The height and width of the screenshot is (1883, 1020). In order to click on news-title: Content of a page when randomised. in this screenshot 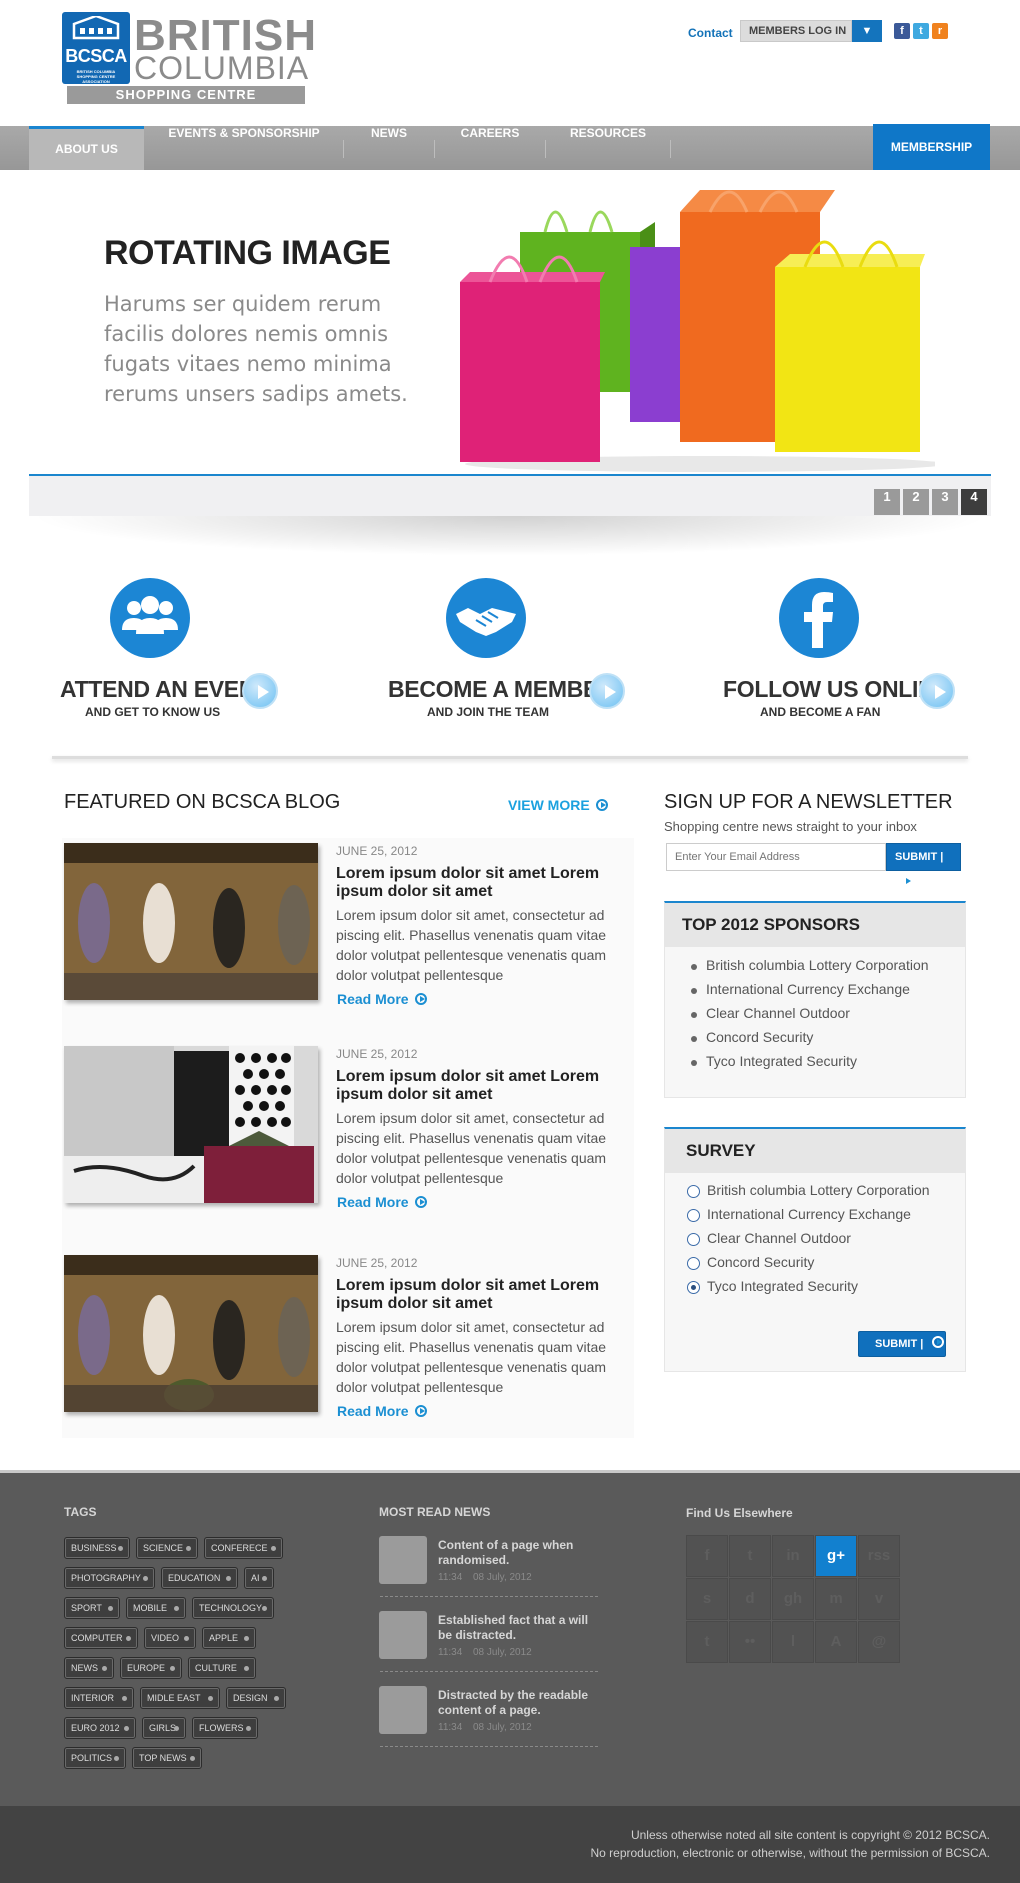, I will do `click(519, 1553)`.